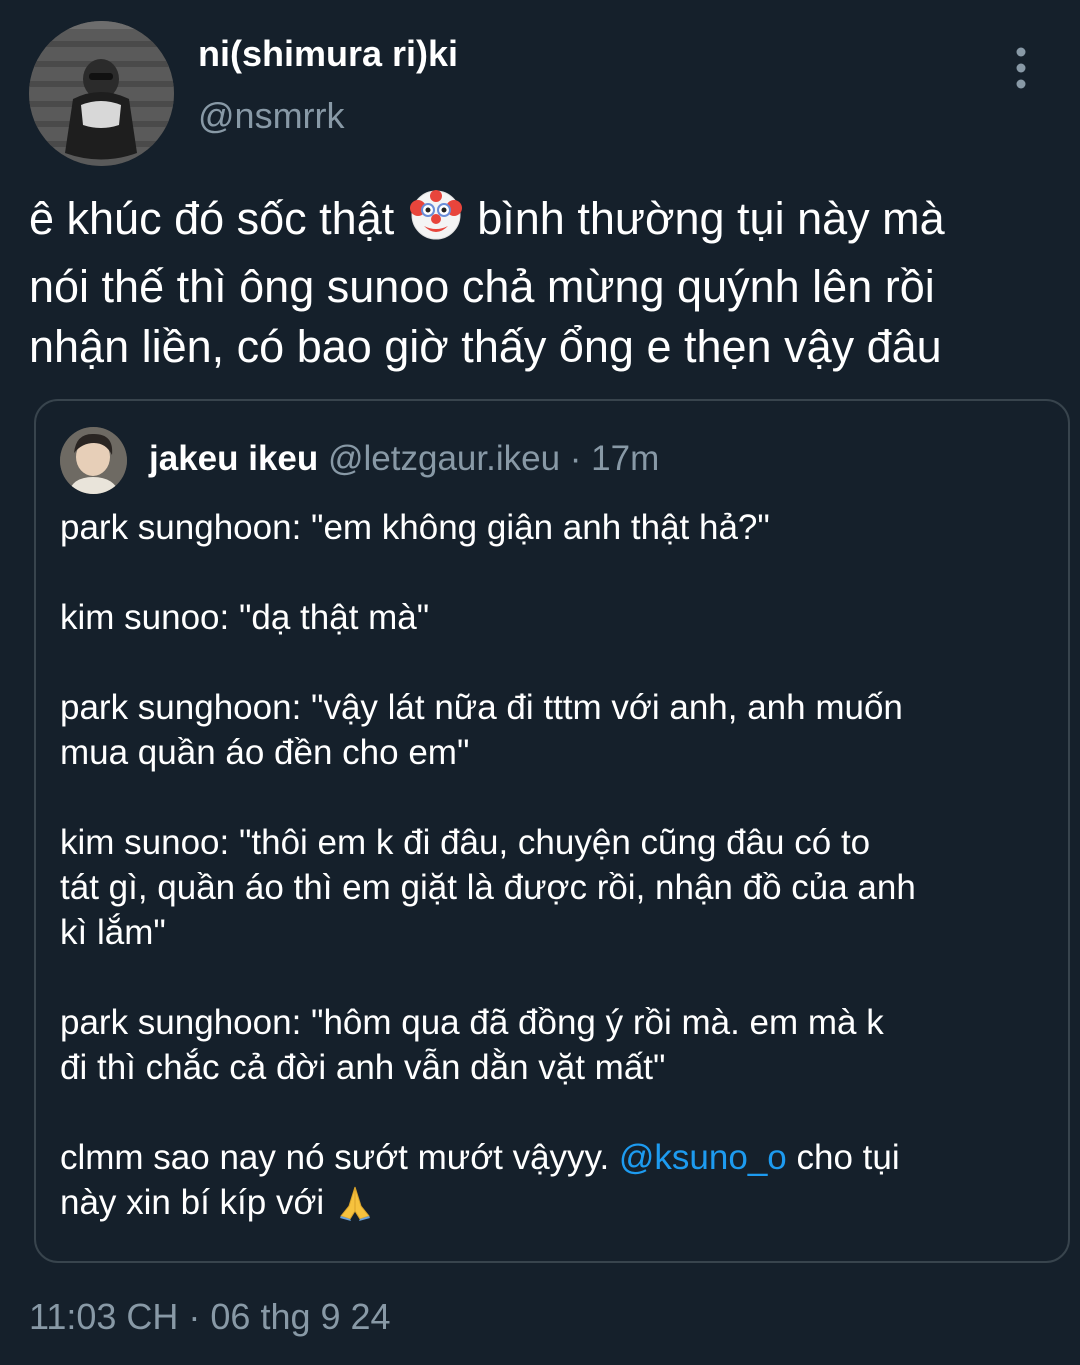 The width and height of the screenshot is (1080, 1365). Describe the element at coordinates (703, 1157) in the screenshot. I see `mention-link: @ksuno_o` at that location.